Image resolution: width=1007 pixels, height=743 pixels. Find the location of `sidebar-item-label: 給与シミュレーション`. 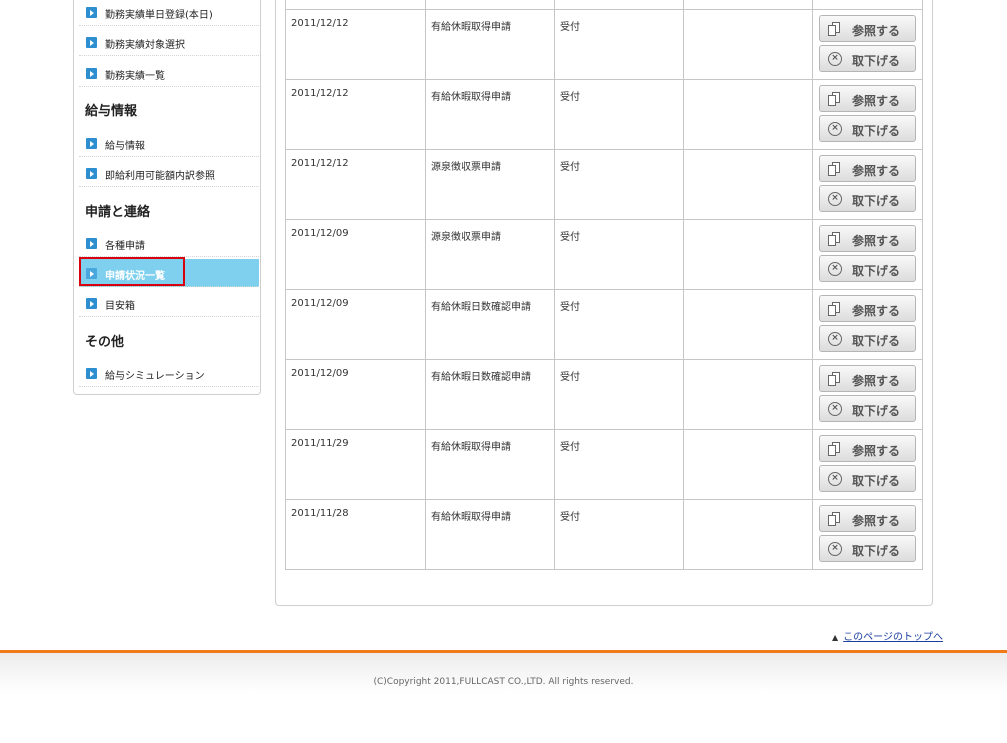

sidebar-item-label: 給与シミュレーション is located at coordinates (155, 376).